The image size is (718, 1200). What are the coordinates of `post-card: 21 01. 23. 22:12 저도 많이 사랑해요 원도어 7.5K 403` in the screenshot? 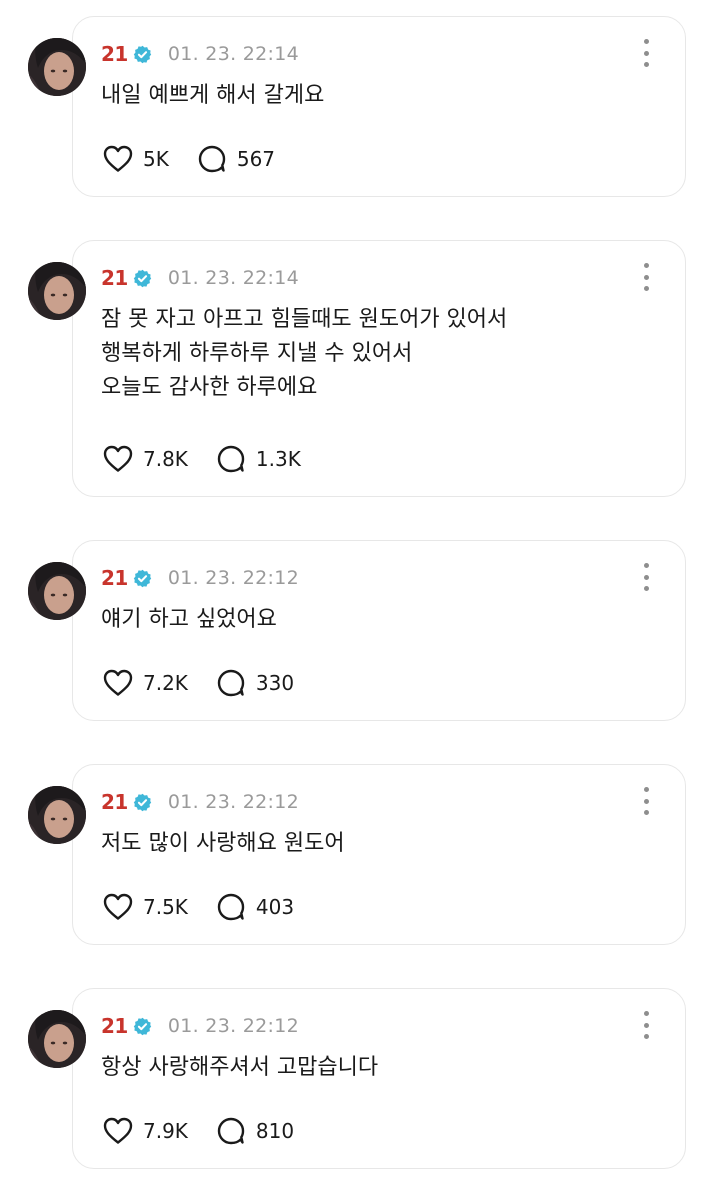 It's located at (379, 854).